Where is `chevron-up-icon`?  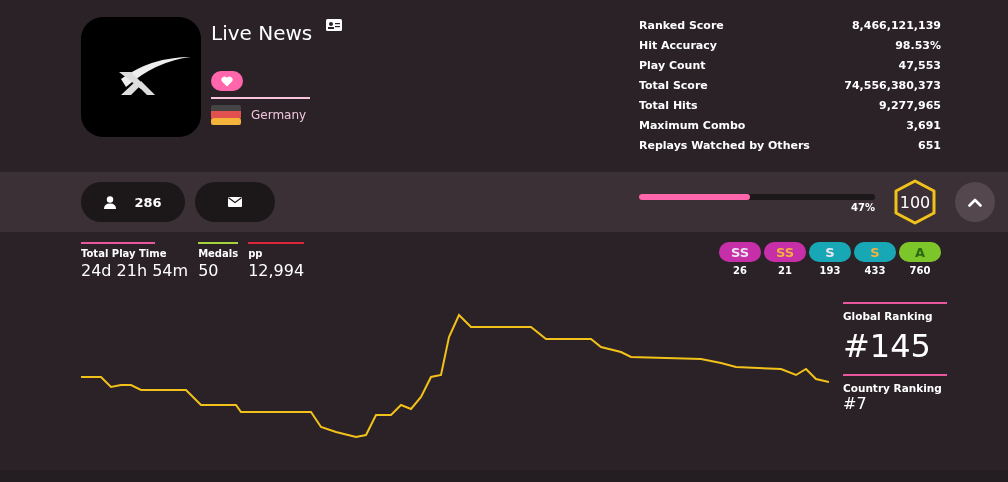 chevron-up-icon is located at coordinates (975, 202).